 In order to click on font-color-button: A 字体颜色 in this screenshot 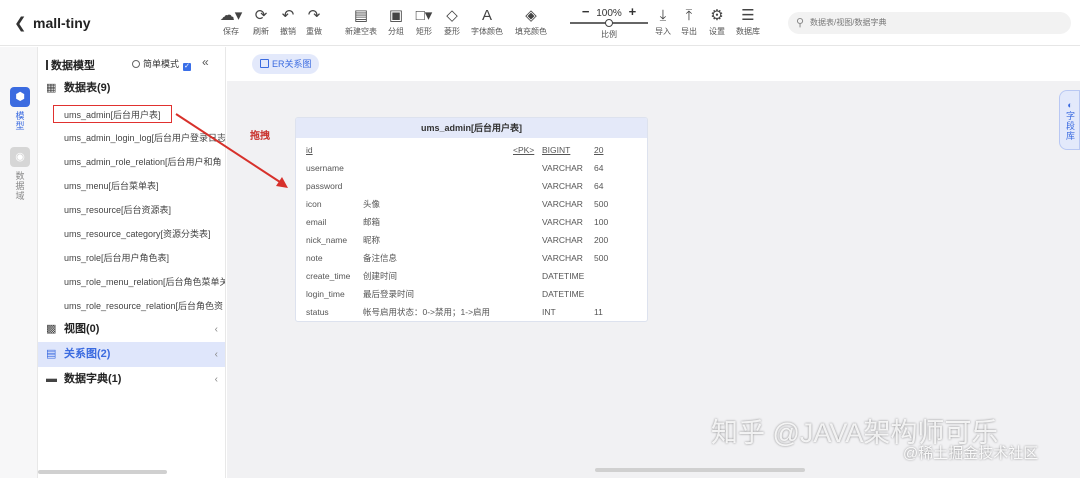, I will do `click(487, 21)`.